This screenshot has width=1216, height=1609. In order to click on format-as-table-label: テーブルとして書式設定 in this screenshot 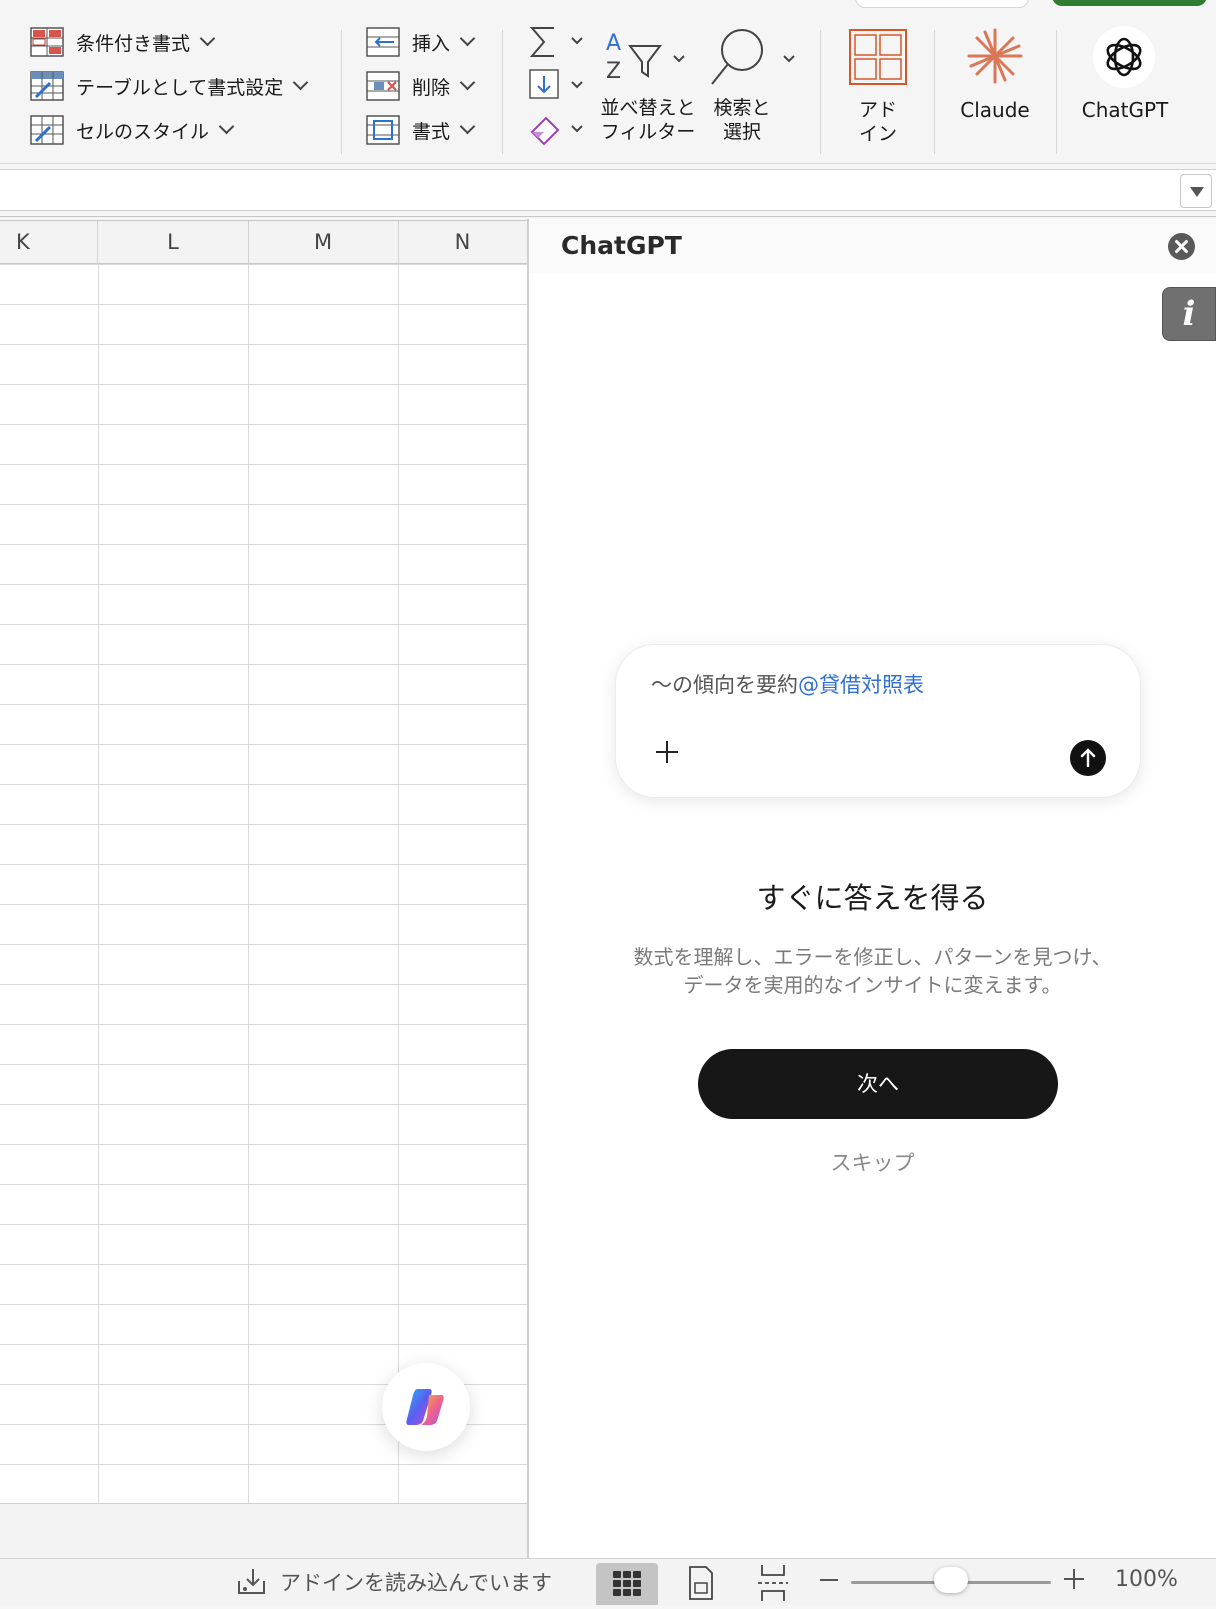, I will do `click(180, 87)`.